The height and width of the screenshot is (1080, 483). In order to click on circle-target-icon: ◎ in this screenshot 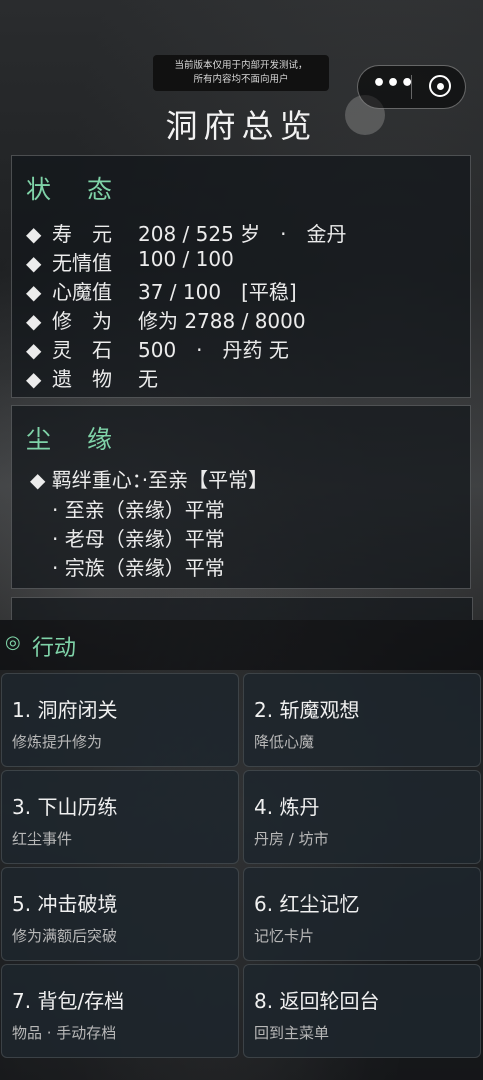, I will do `click(13, 642)`.